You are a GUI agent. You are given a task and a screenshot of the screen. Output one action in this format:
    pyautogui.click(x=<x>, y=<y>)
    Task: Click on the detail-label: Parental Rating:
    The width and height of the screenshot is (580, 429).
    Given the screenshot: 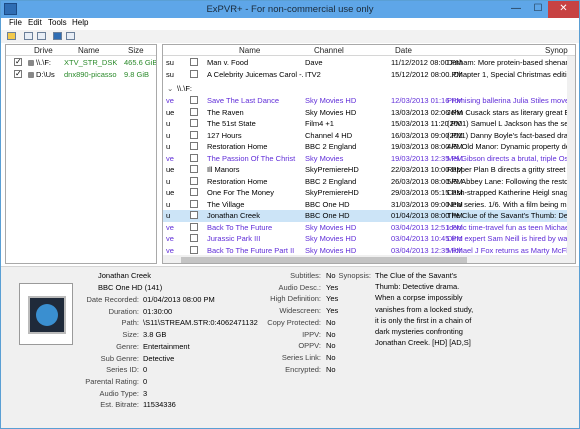 What is the action you would take?
    pyautogui.click(x=112, y=381)
    